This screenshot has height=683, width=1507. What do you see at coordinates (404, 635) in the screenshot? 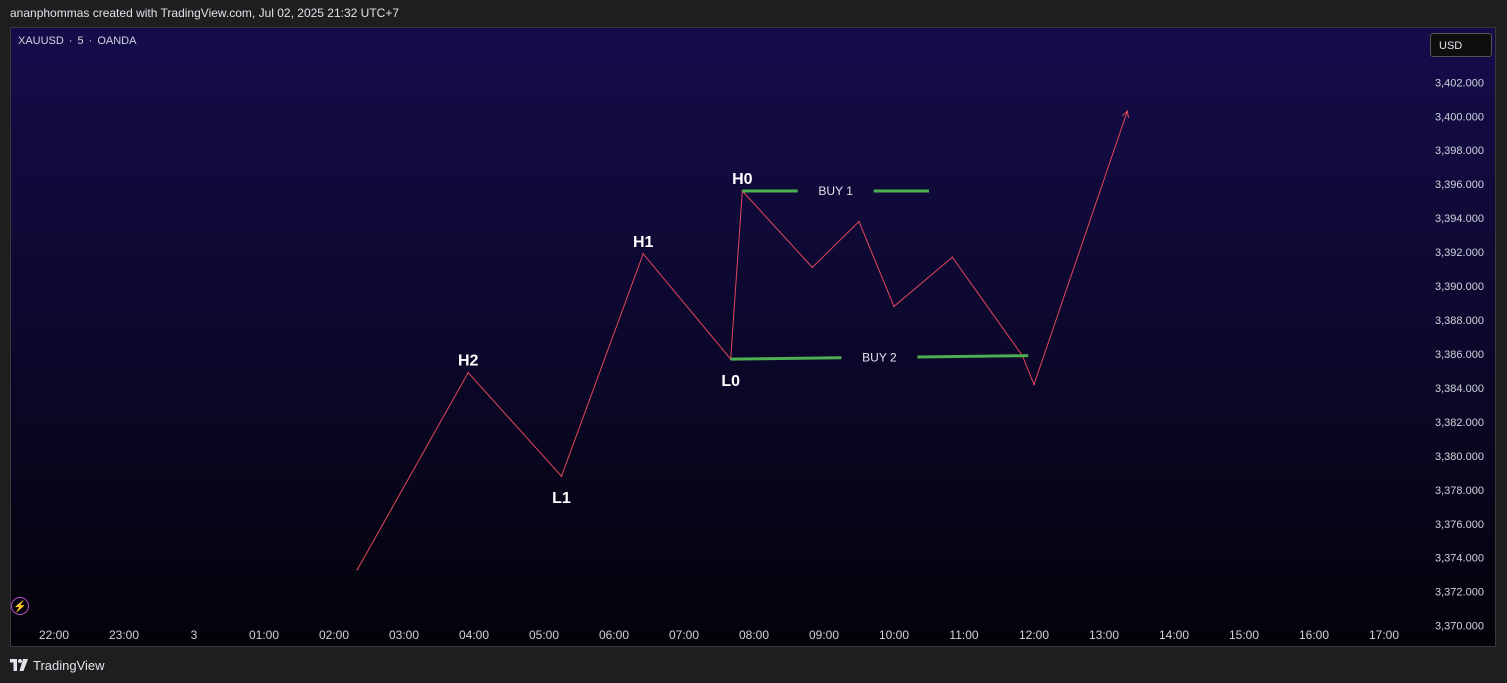
I see `x-tick-label: 03:00` at bounding box center [404, 635].